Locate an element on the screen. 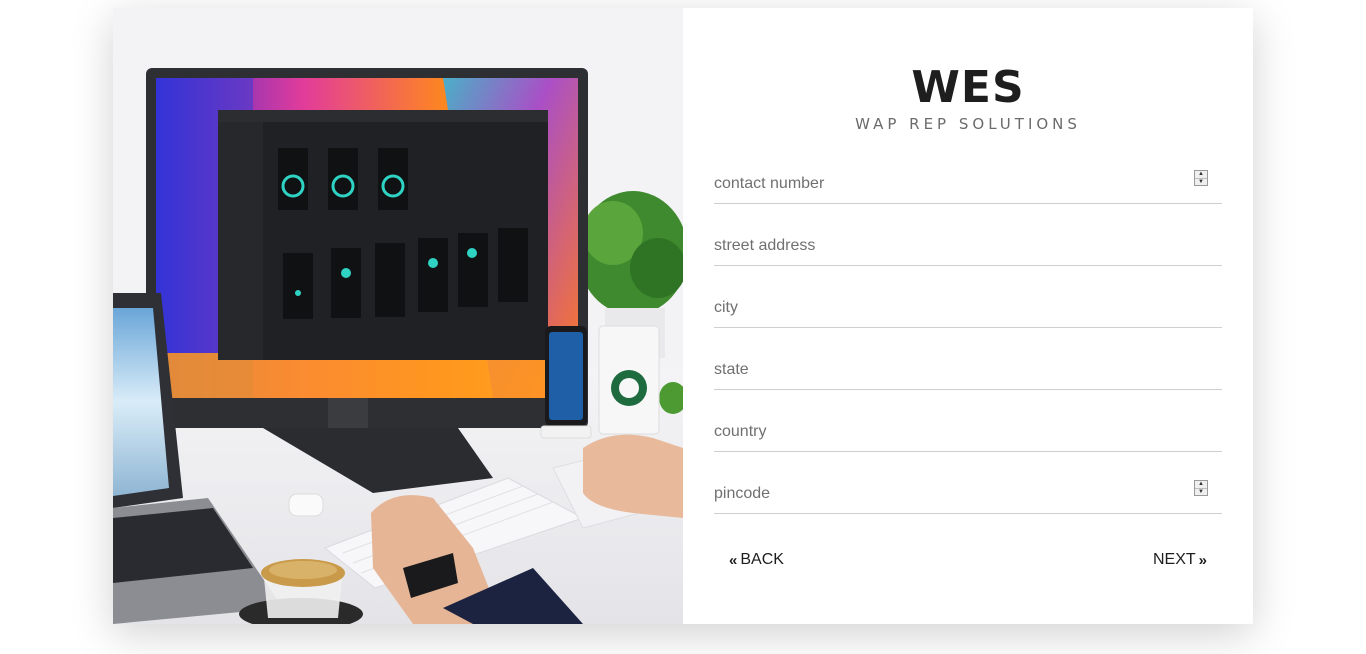  next-button-label: NEXT is located at coordinates (1174, 559).